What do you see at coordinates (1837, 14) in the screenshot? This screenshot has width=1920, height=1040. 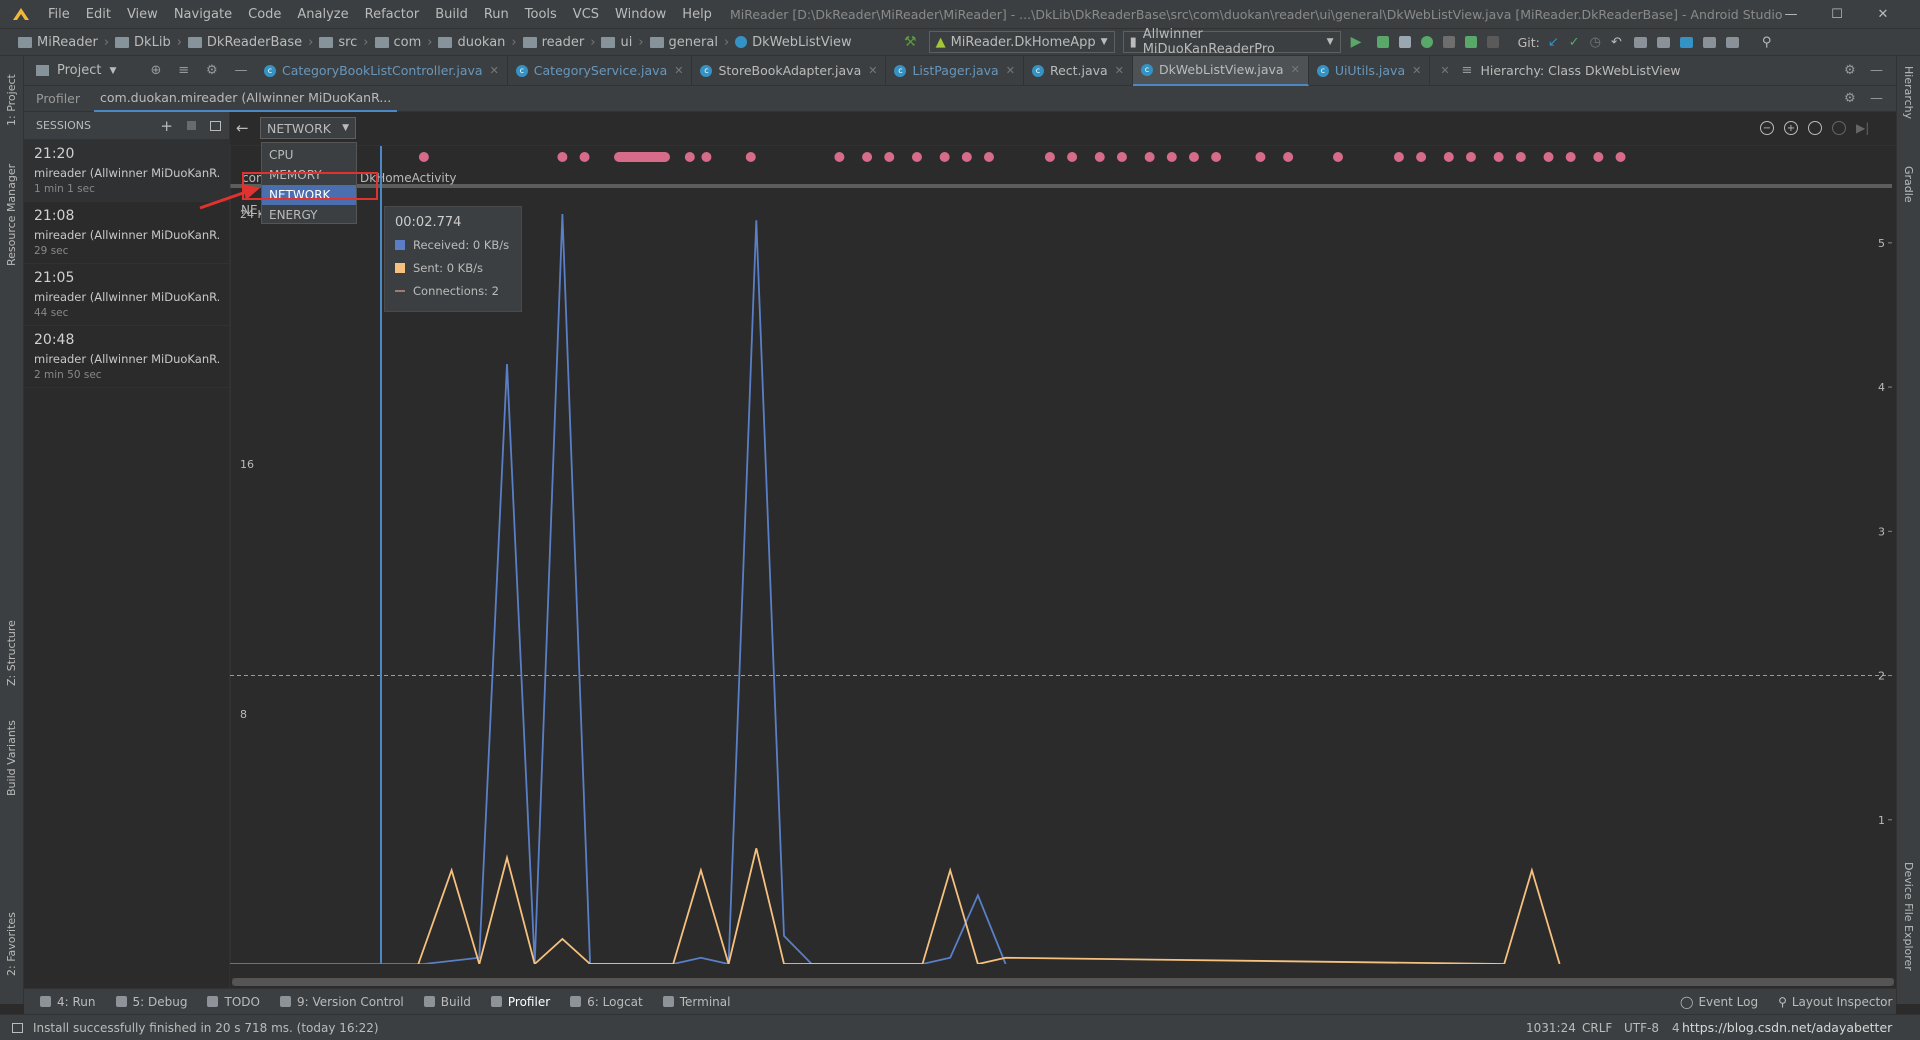 I see `maximize-button: ☐` at bounding box center [1837, 14].